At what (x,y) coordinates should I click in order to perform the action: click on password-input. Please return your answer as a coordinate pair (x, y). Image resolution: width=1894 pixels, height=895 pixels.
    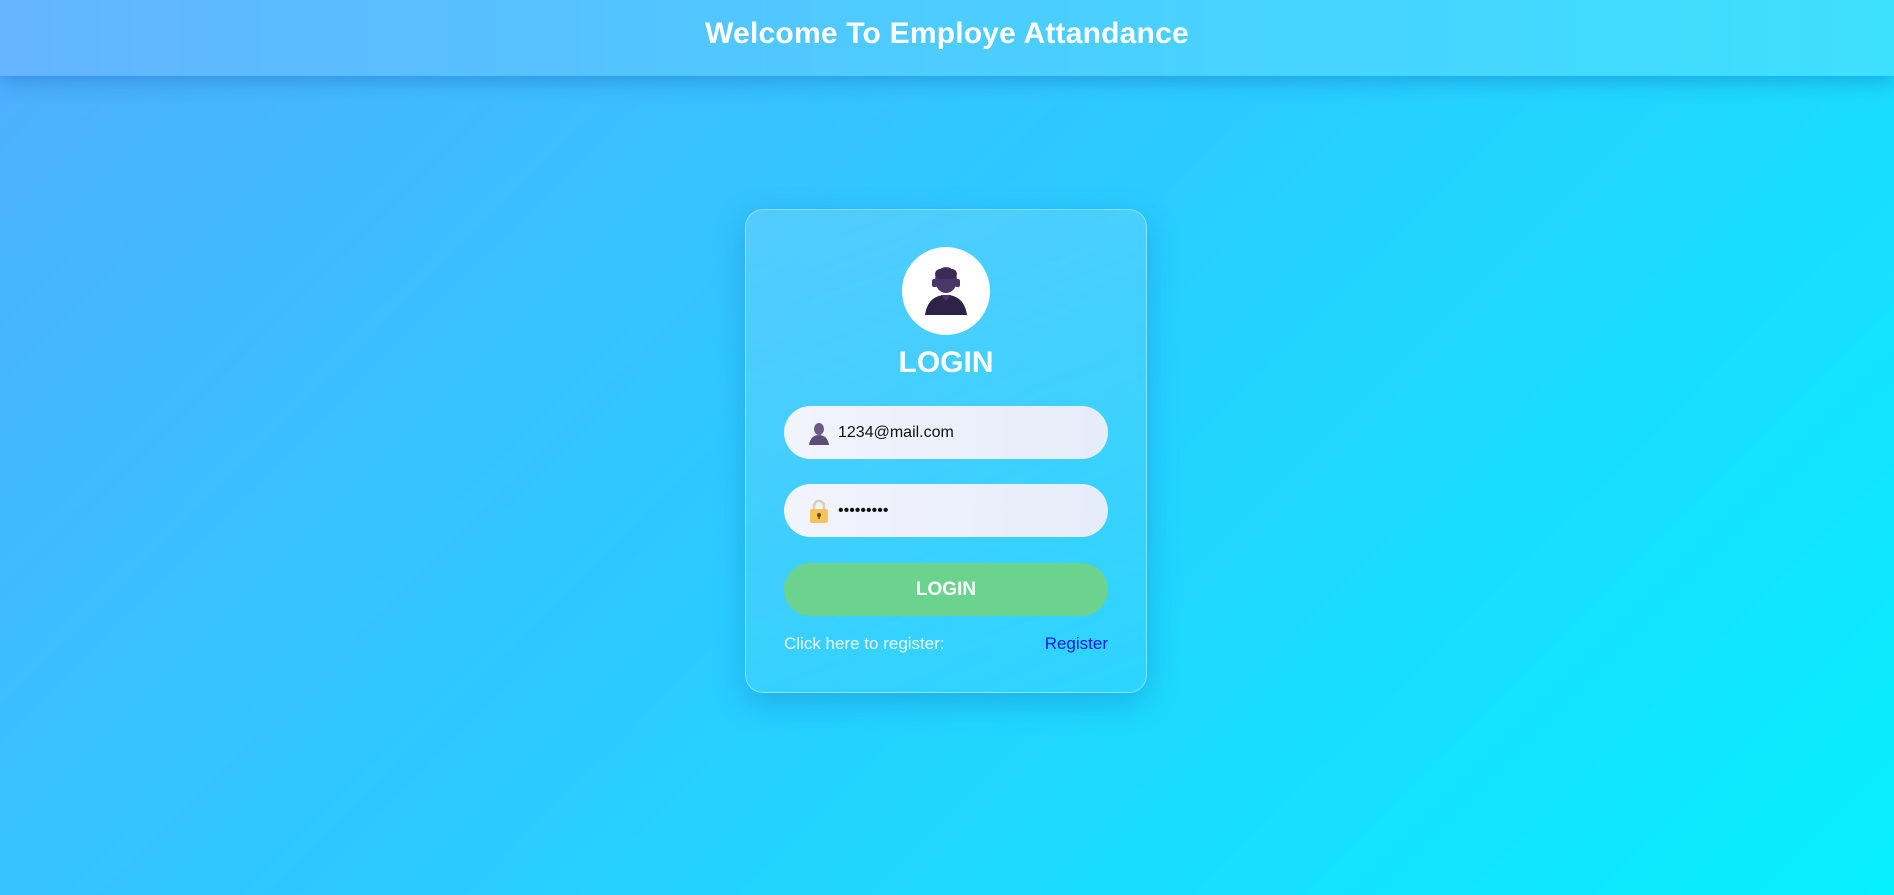
    Looking at the image, I should click on (963, 510).